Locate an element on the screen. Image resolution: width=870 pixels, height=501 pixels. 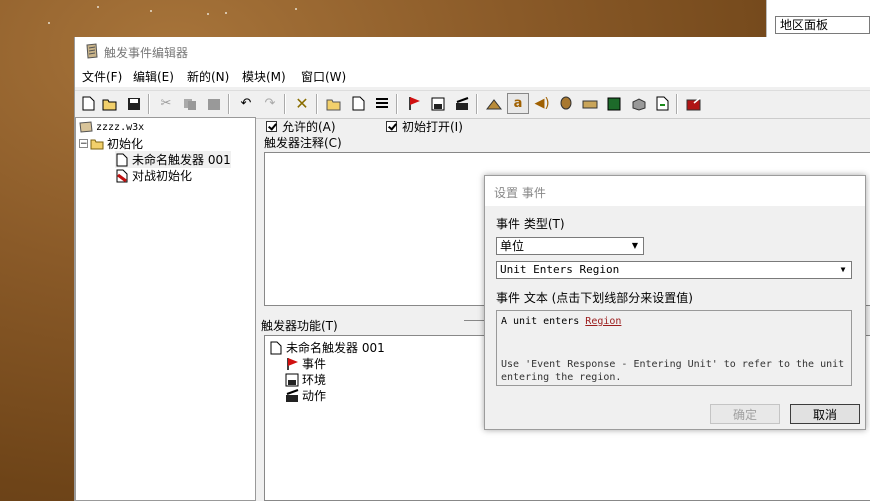
scroll-icon is located at coordinates (92, 51).